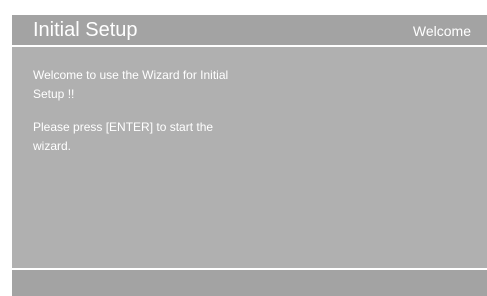 The image size is (487, 296). I want to click on wizard-step-label: Welcome, so click(441, 31).